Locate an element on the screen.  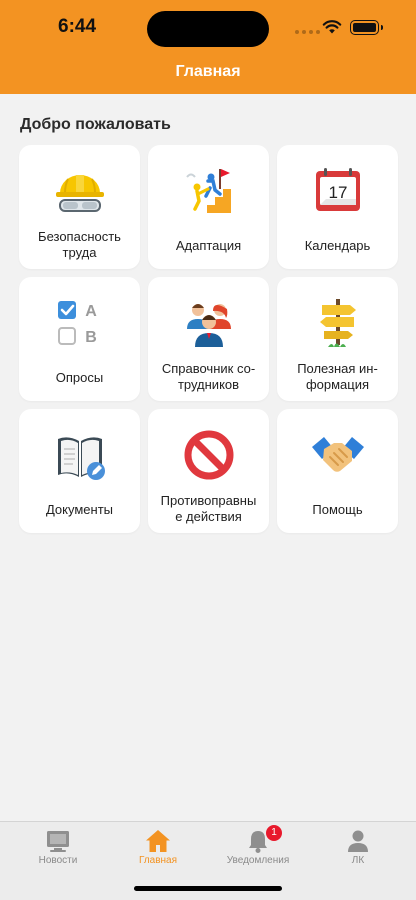
tile-label: Справочник со- трудников is located at coordinates (208, 376).